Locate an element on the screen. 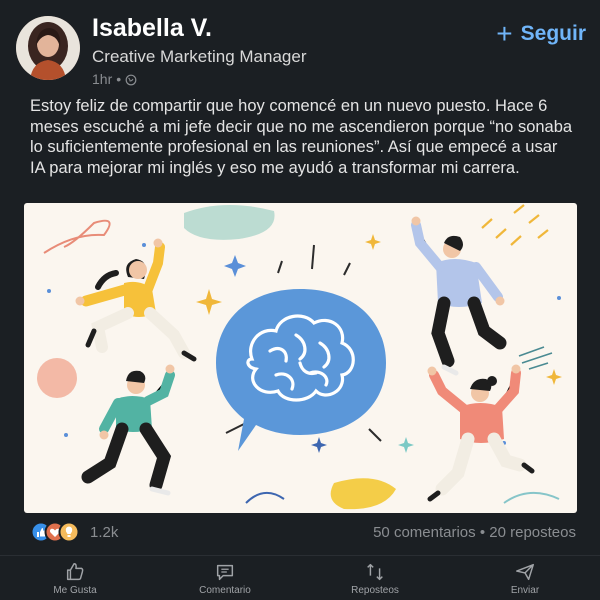 This screenshot has width=600, height=600. reaction-icons is located at coordinates (56, 532).